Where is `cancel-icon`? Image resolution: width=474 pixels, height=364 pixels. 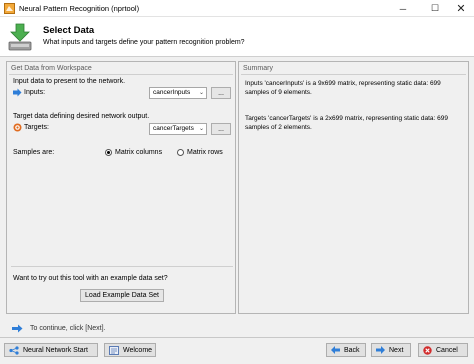
cancel-icon is located at coordinates (427, 350).